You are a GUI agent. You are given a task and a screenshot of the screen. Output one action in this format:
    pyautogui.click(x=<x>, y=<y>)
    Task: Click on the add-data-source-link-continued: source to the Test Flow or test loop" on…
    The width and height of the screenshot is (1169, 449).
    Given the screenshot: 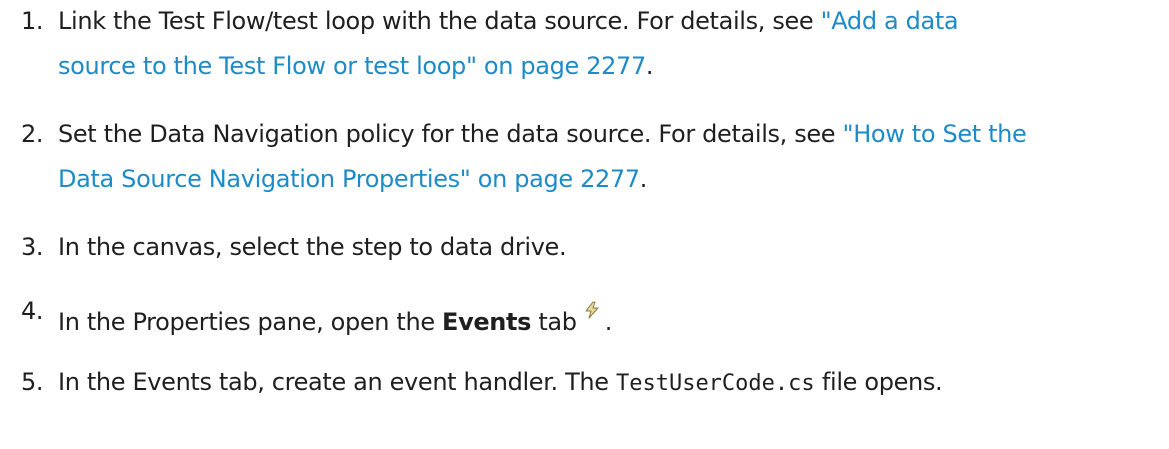 What is the action you would take?
    pyautogui.click(x=352, y=66)
    